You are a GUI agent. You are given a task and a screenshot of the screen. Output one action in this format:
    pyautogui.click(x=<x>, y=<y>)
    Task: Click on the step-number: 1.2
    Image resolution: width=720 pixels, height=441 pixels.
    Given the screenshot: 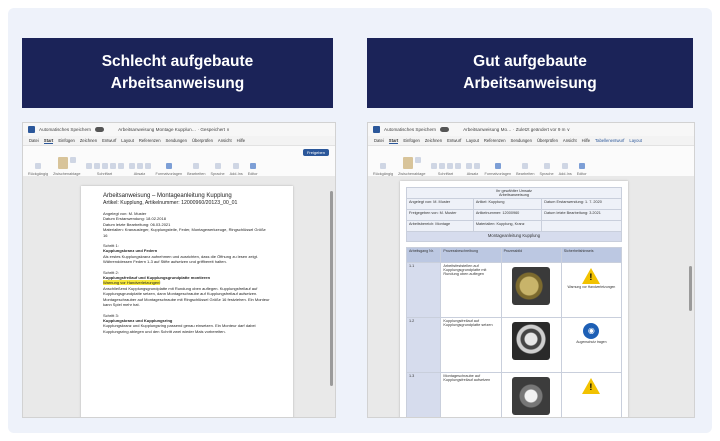 What is the action you would take?
    pyautogui.click(x=423, y=345)
    